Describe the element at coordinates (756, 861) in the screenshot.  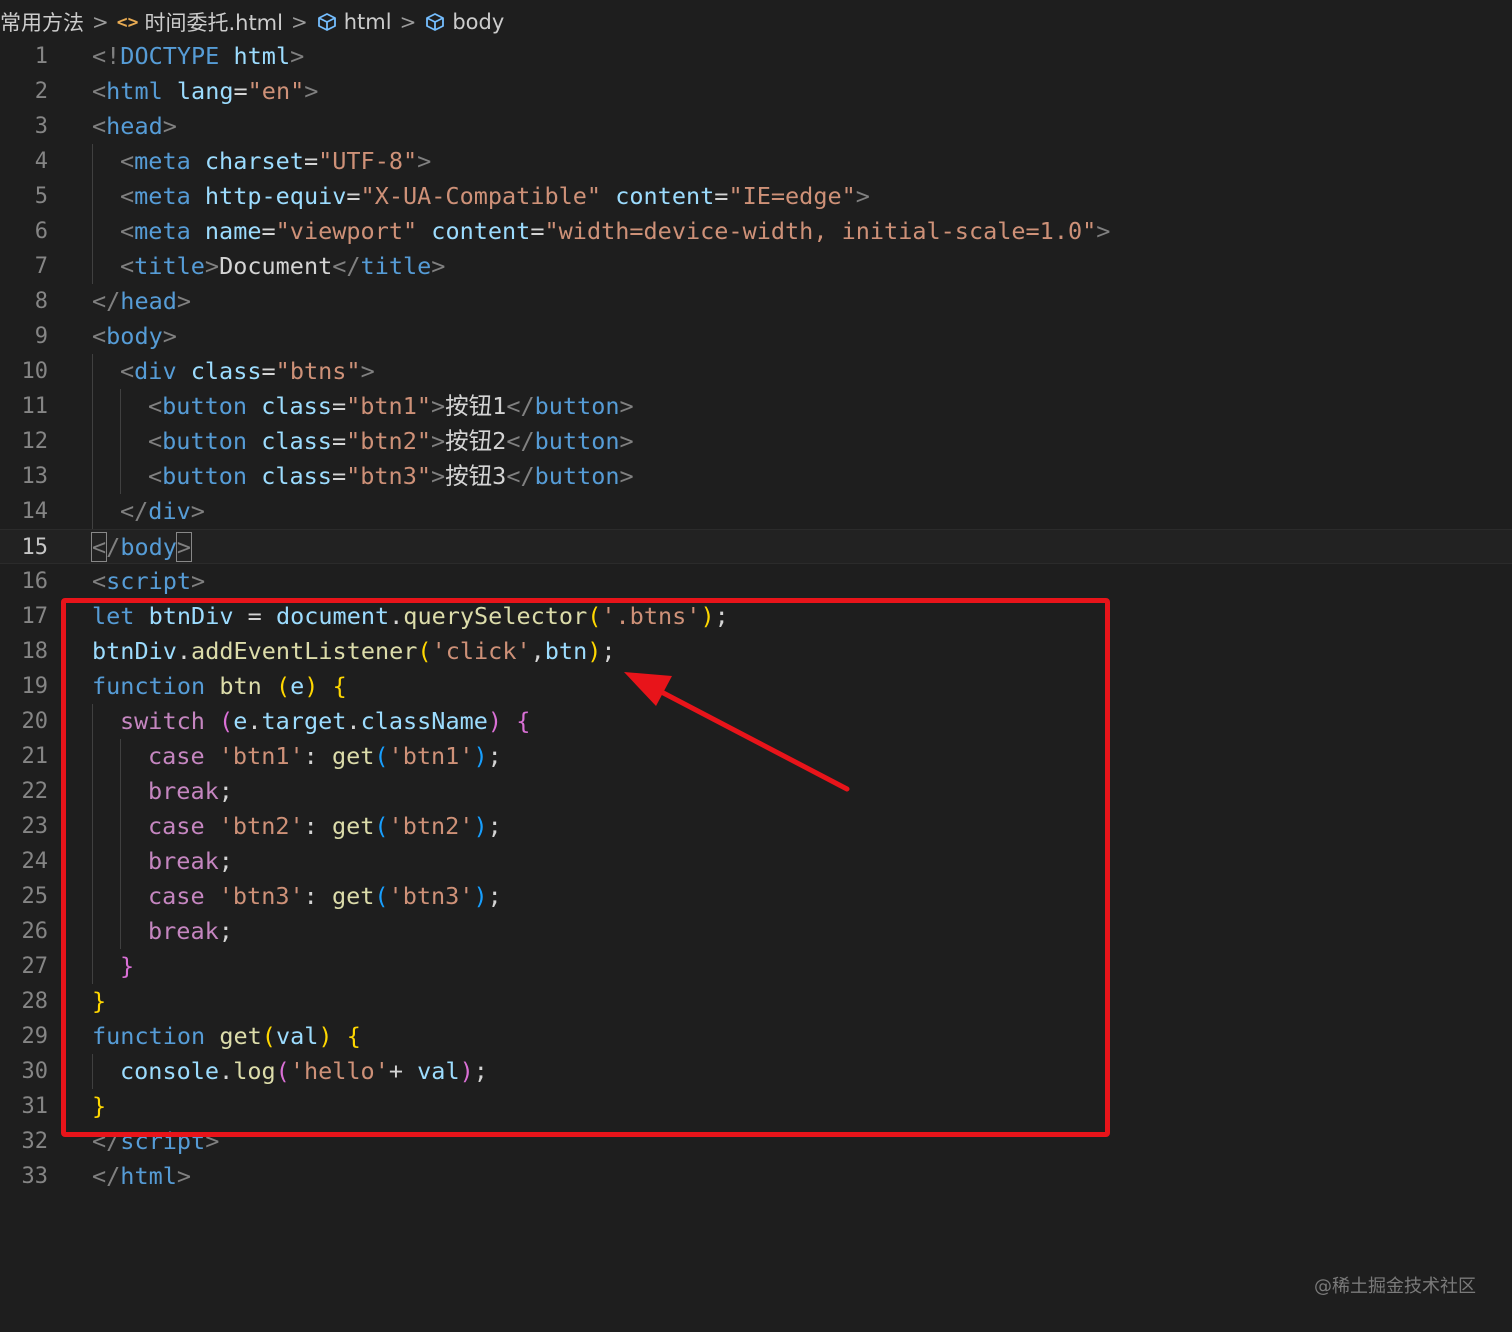
I see `code-line: 24 break;` at that location.